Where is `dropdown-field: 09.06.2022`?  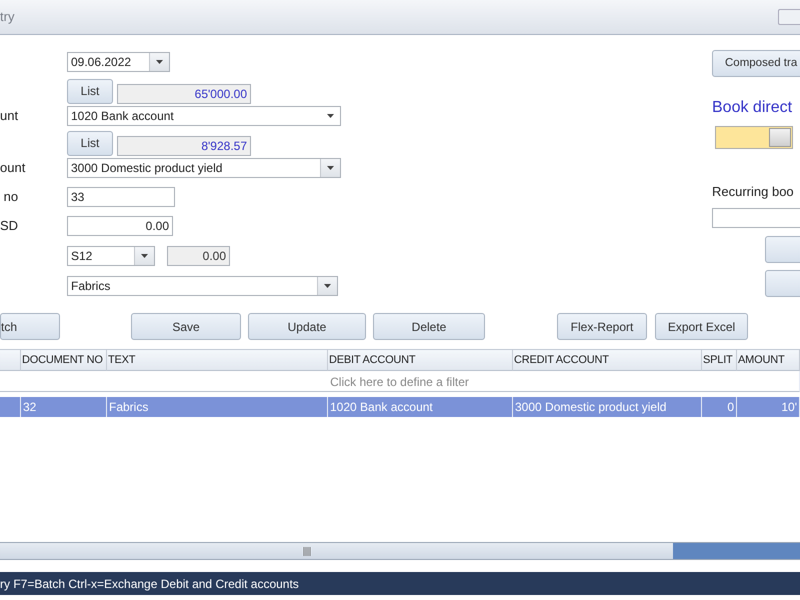 dropdown-field: 09.06.2022 is located at coordinates (118, 62).